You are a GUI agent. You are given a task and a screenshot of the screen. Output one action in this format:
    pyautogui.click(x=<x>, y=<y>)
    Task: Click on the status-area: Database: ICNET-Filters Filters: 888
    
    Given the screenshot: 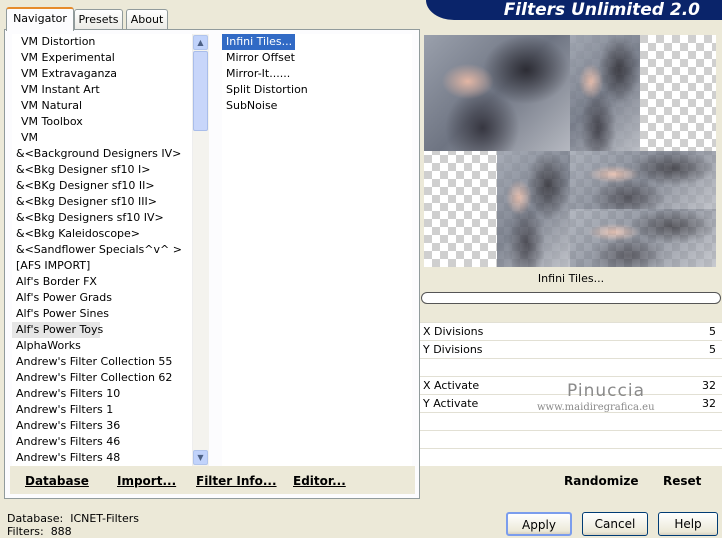 What is the action you would take?
    pyautogui.click(x=73, y=525)
    